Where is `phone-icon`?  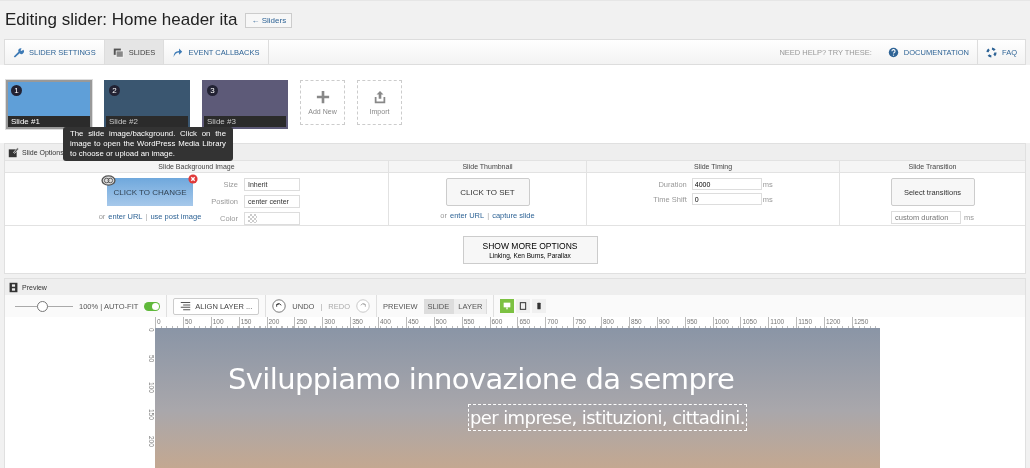
phone-icon is located at coordinates (539, 306).